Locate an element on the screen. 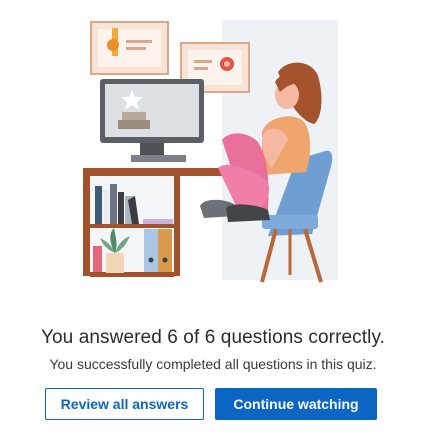 The image size is (426, 437). desk-icon is located at coordinates (158, 222).